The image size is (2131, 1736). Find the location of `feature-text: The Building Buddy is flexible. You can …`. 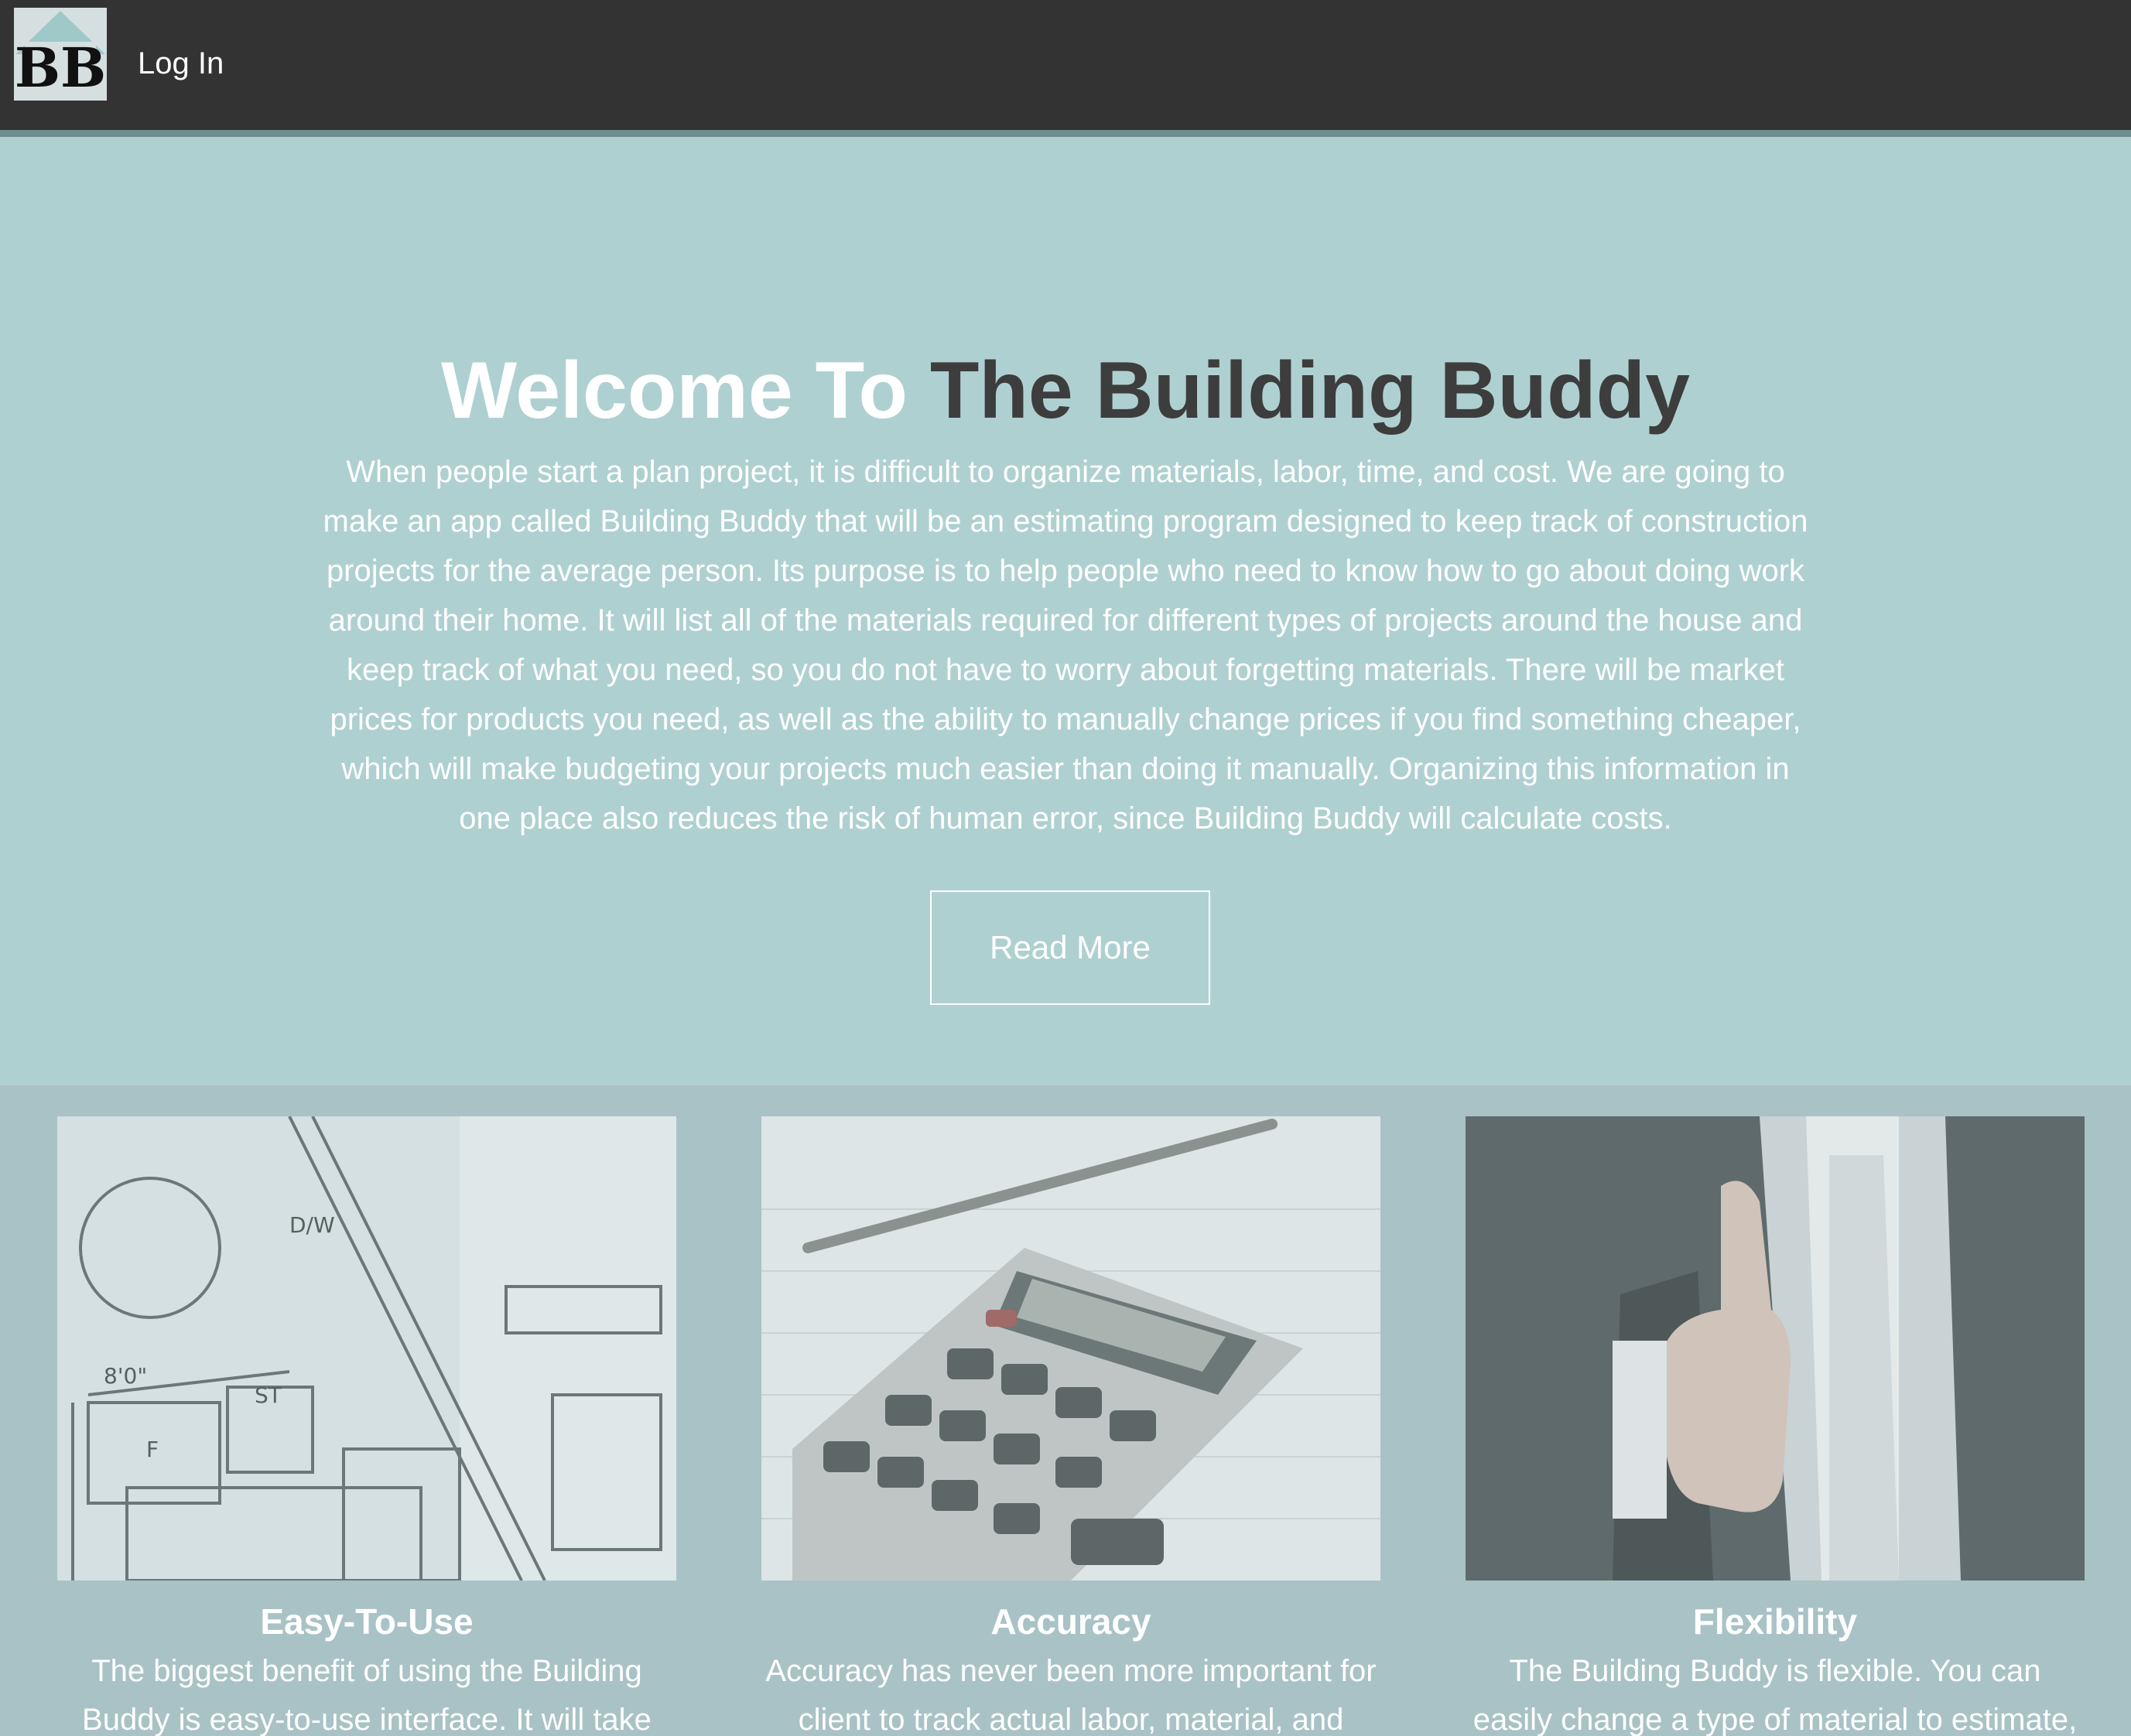

feature-text: The Building Buddy is flexible. You can … is located at coordinates (1776, 1695).